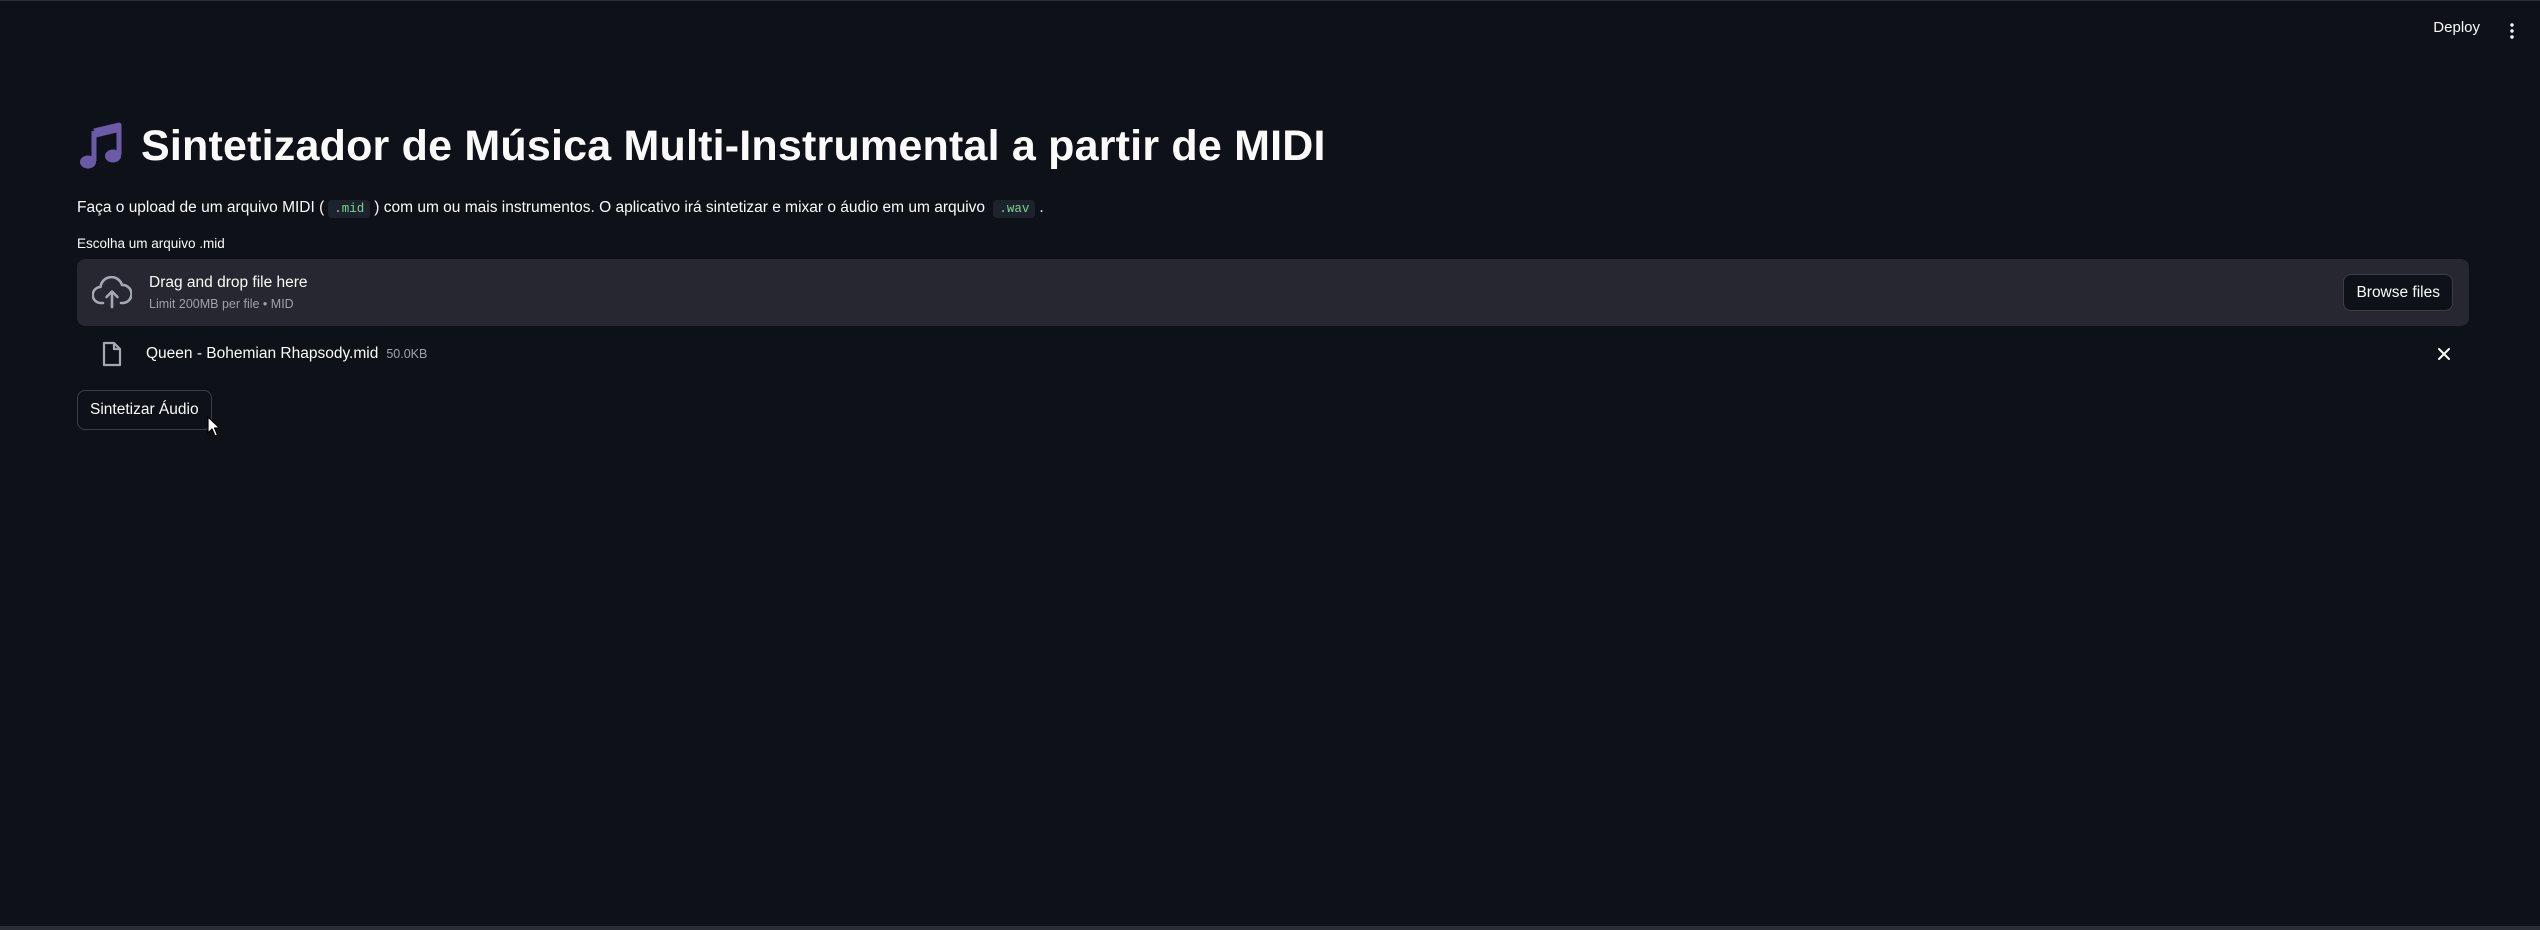 The height and width of the screenshot is (930, 2540). I want to click on musical-notes-icon, so click(102, 146).